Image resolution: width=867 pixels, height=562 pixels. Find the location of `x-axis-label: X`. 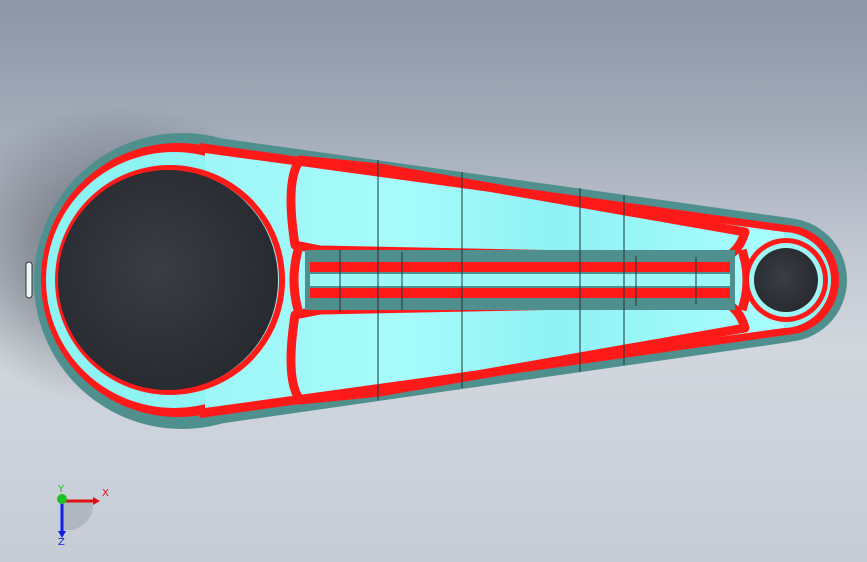

x-axis-label: X is located at coordinates (105, 493).